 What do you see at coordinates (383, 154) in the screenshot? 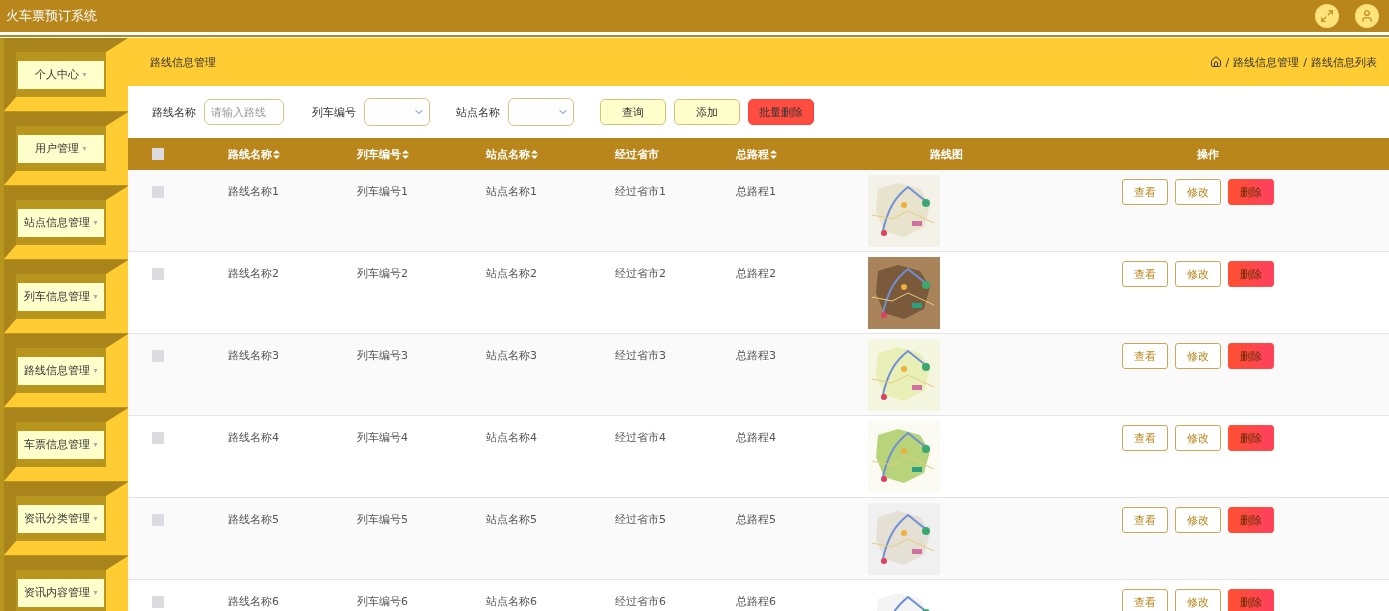
I see `column-header: 列车编号` at bounding box center [383, 154].